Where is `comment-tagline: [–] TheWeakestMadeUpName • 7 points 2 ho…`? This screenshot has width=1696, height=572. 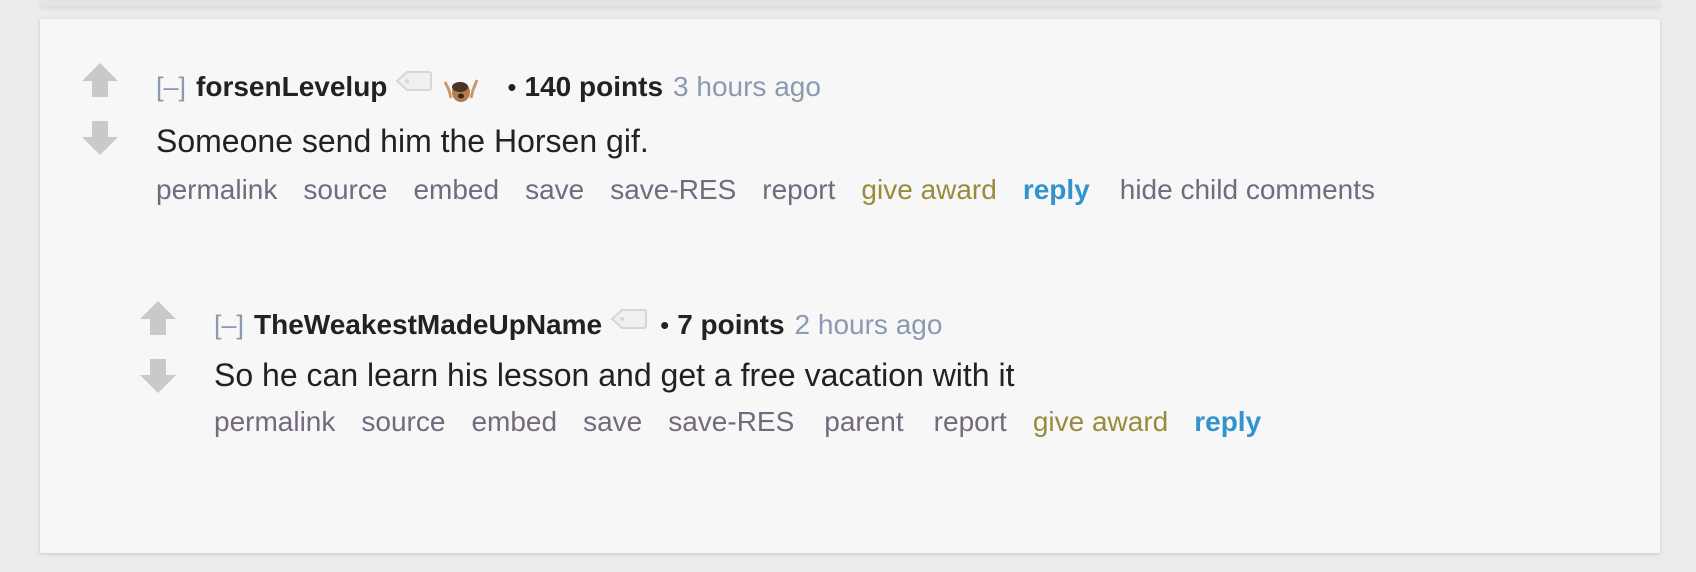
comment-tagline: [–] TheWeakestMadeUpName • 7 points 2 ho… is located at coordinates (752, 325).